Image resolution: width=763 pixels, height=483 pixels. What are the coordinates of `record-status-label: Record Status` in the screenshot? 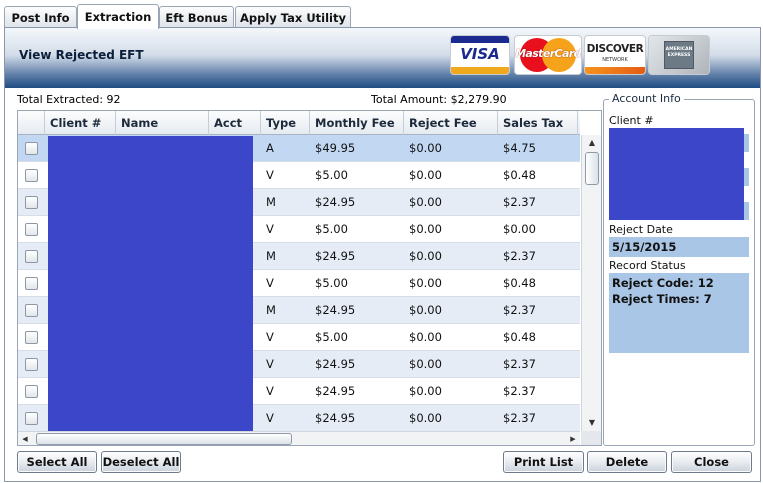 It's located at (647, 265).